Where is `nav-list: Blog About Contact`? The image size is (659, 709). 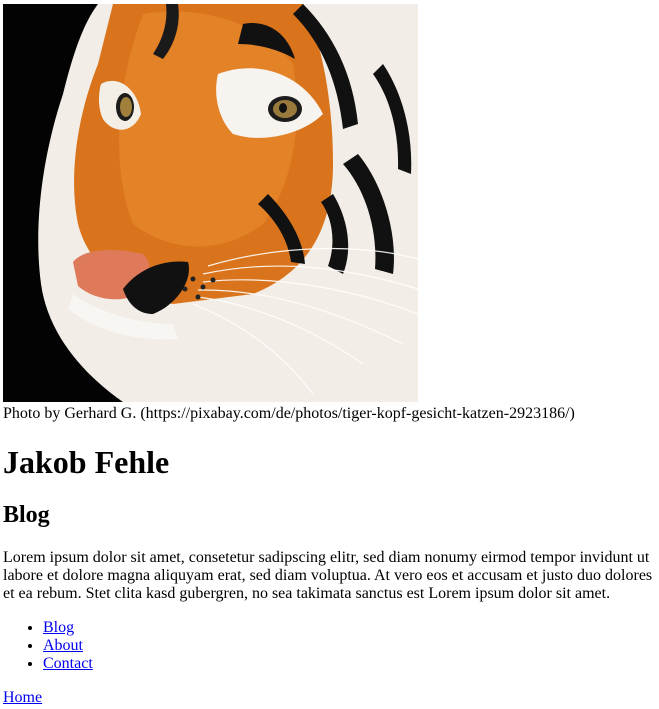
nav-list: Blog About Contact is located at coordinates (329, 646).